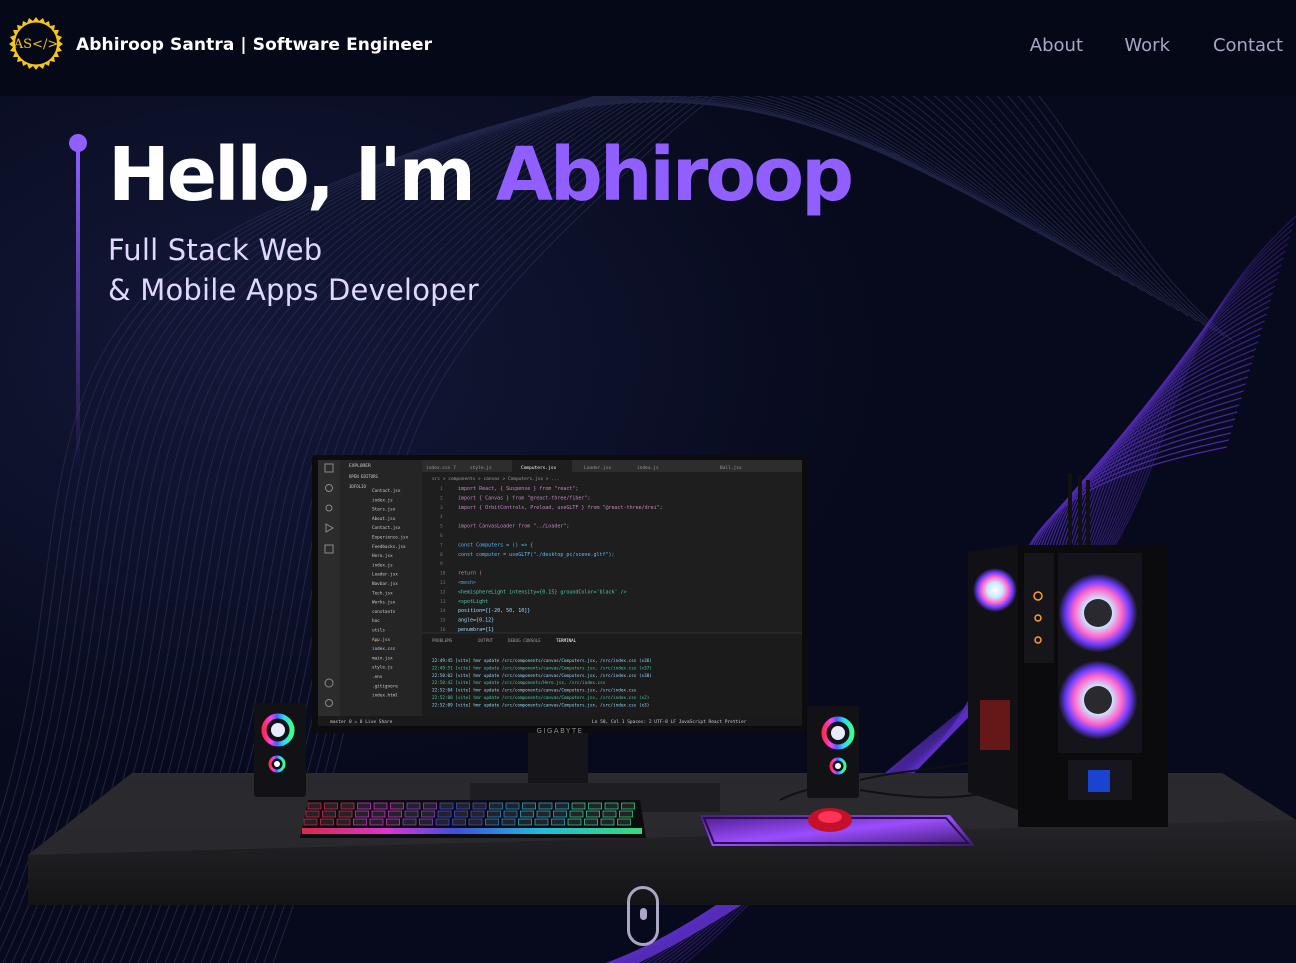 This screenshot has height=963, width=1296. I want to click on scroll-mouse-icon, so click(643, 916).